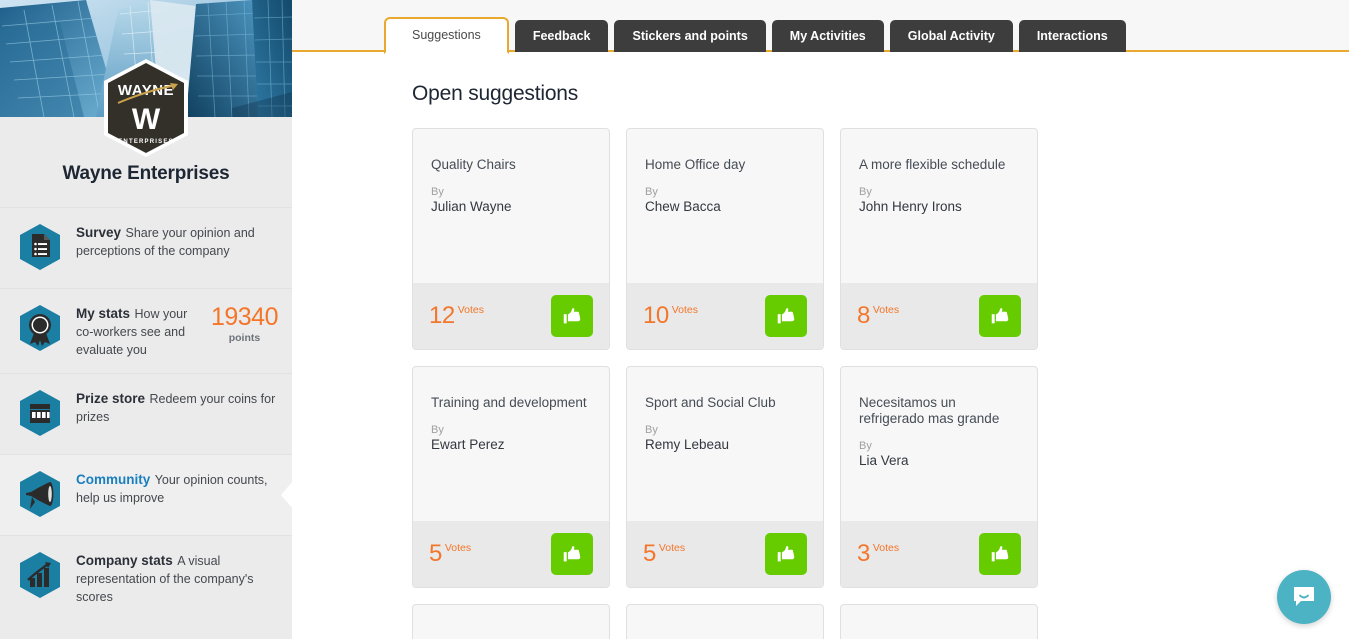  Describe the element at coordinates (1072, 36) in the screenshot. I see `tab-interactions: Interactions` at that location.